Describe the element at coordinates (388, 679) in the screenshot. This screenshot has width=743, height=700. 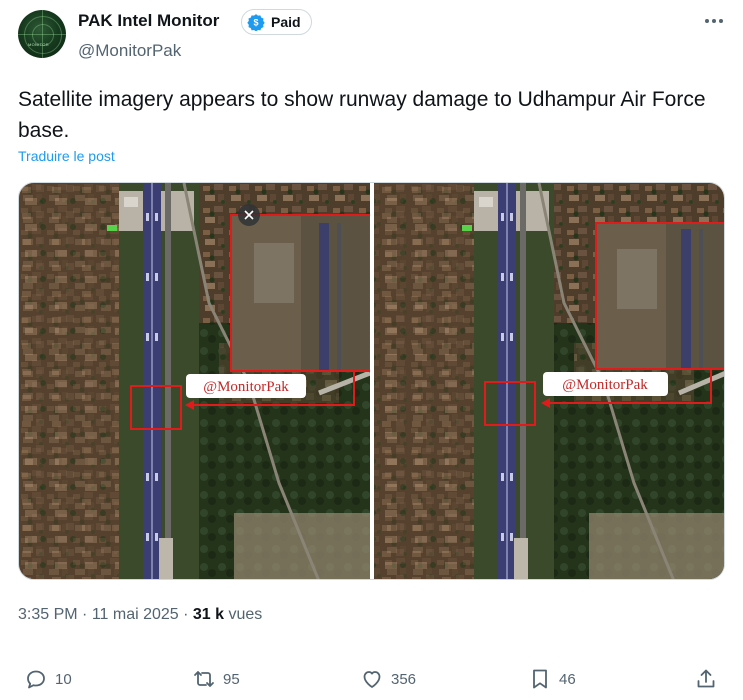
I see `like-button: 356` at that location.